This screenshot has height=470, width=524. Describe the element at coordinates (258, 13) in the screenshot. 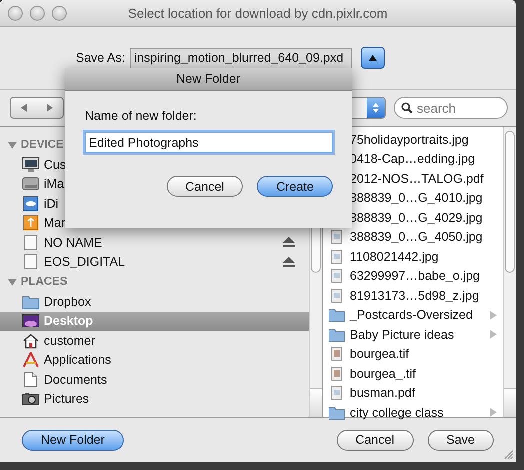

I see `window-title: Select location for download by cdn.pixlr.com` at that location.